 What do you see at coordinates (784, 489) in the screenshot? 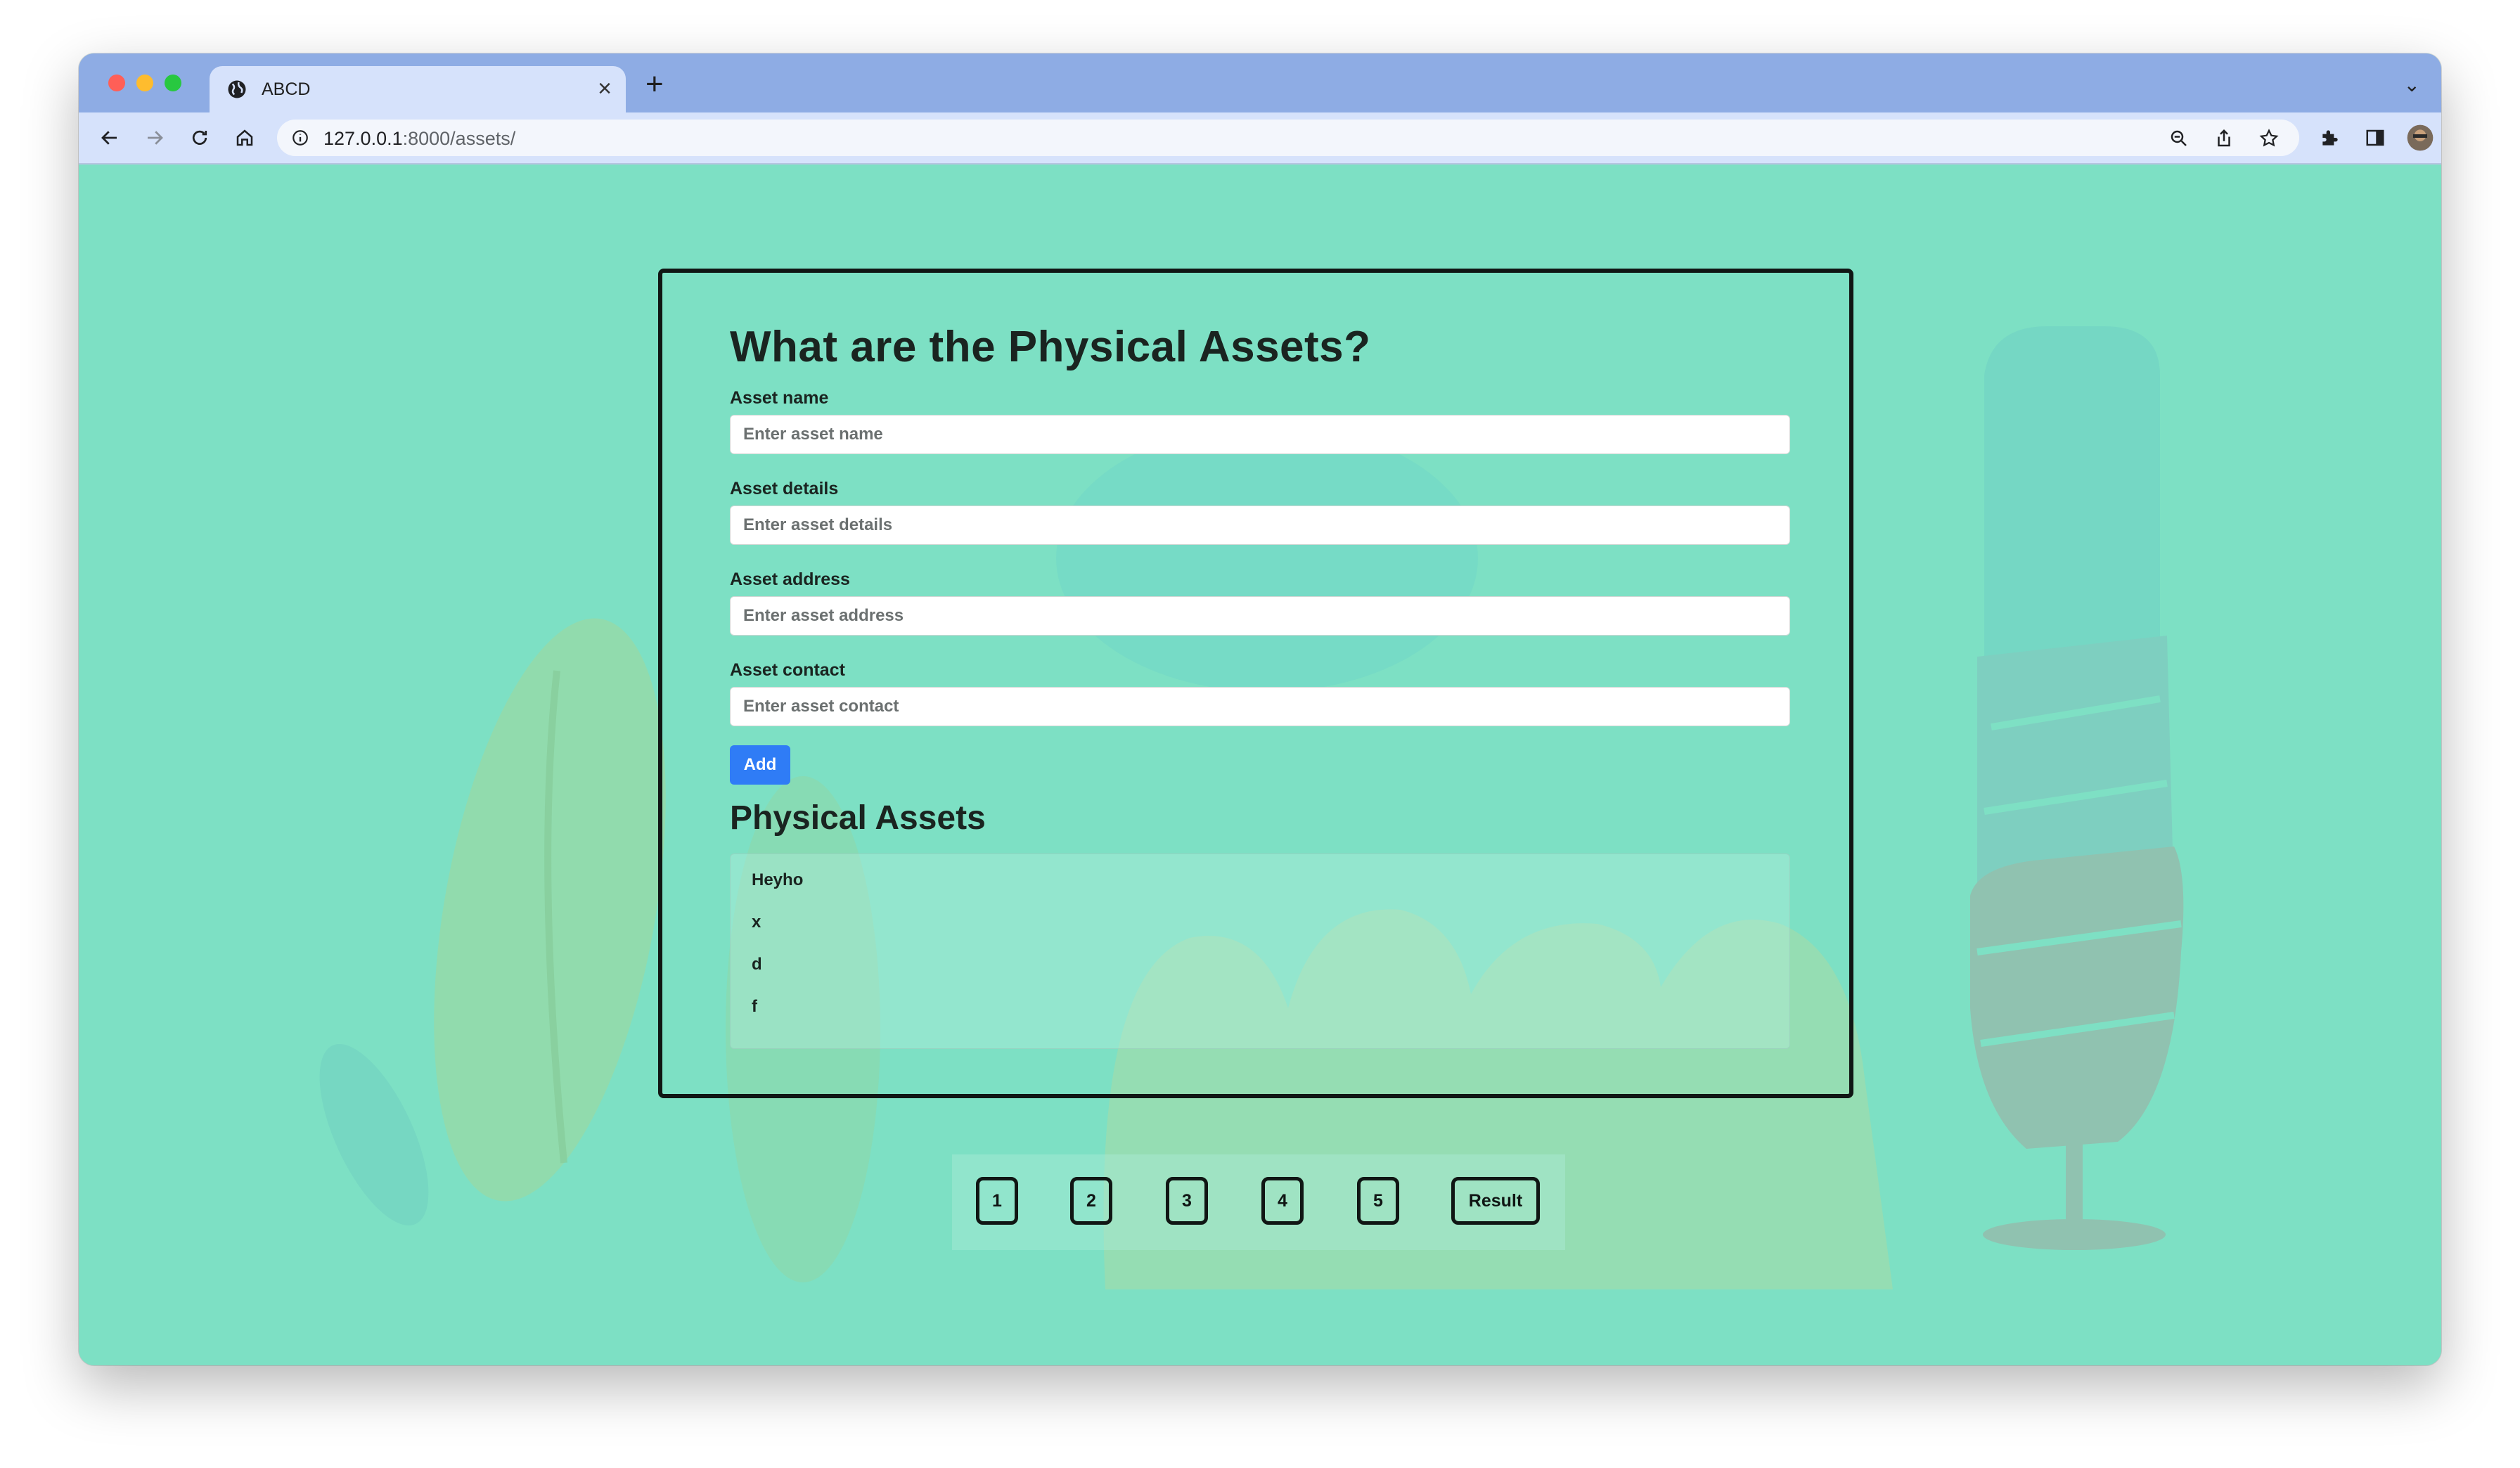
I see `asset-details-label: Asset details` at bounding box center [784, 489].